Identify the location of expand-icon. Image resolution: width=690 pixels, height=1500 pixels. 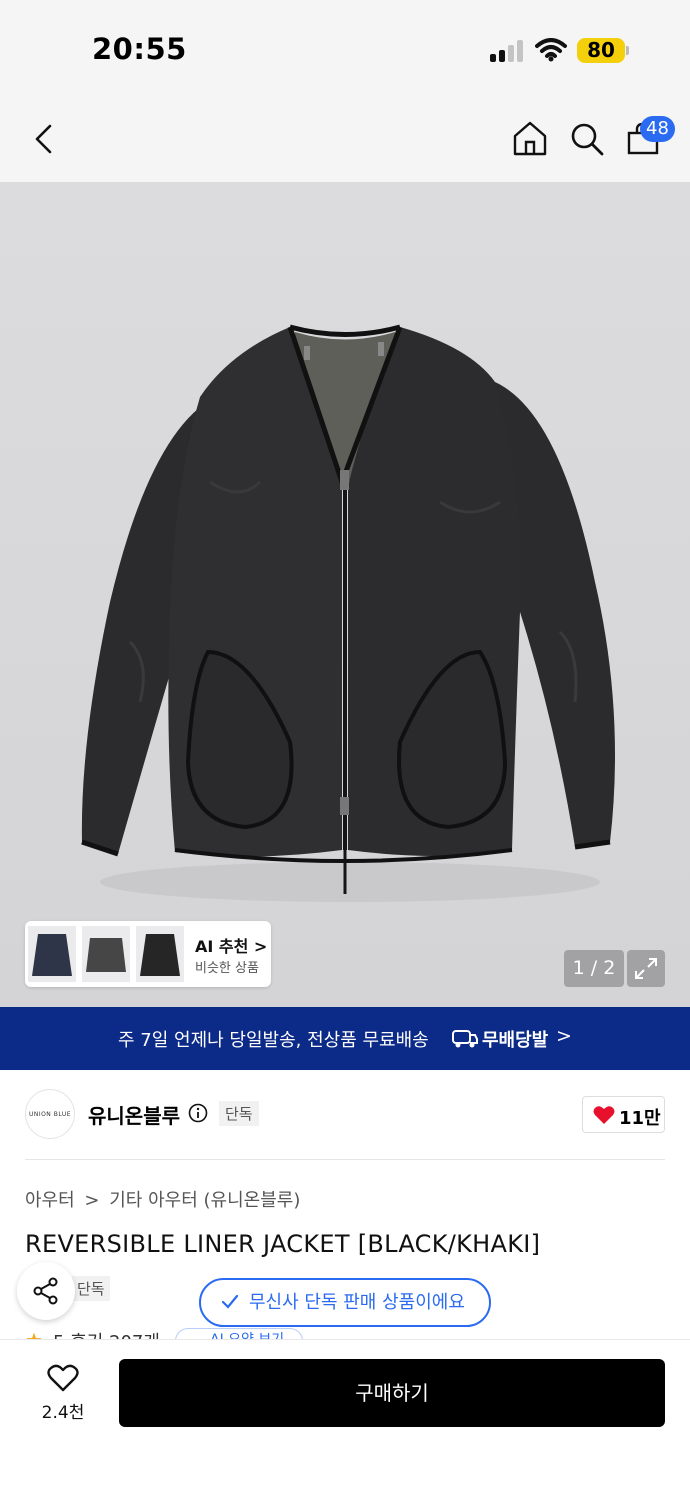
(646, 968).